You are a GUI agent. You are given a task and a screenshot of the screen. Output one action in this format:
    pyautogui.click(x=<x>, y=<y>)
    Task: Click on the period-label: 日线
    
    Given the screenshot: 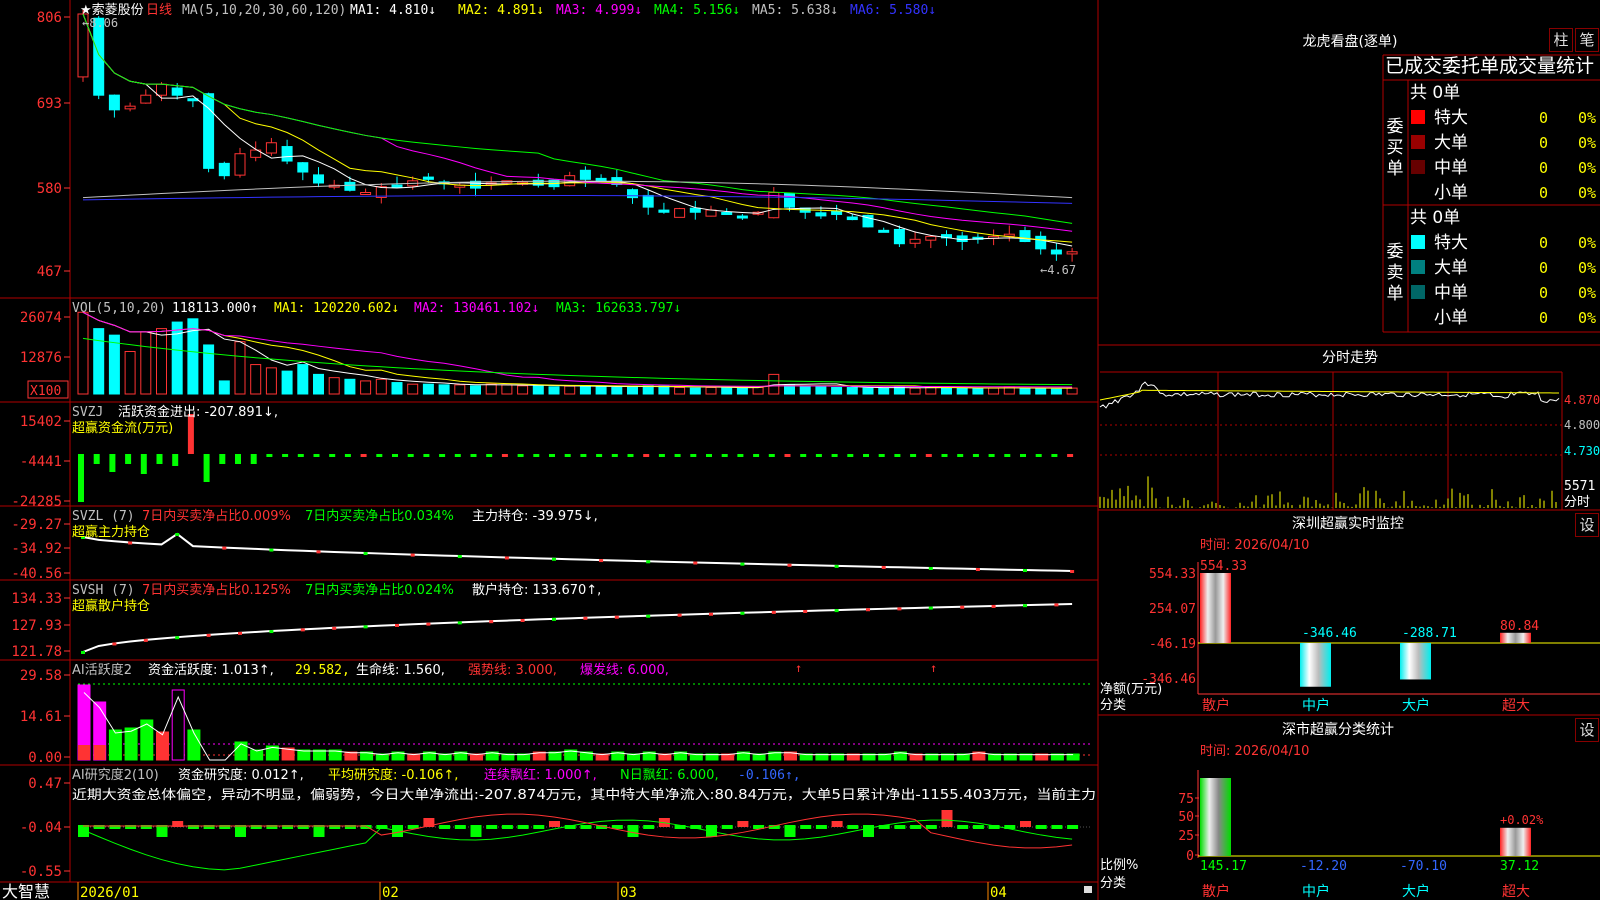 What is the action you would take?
    pyautogui.click(x=159, y=10)
    